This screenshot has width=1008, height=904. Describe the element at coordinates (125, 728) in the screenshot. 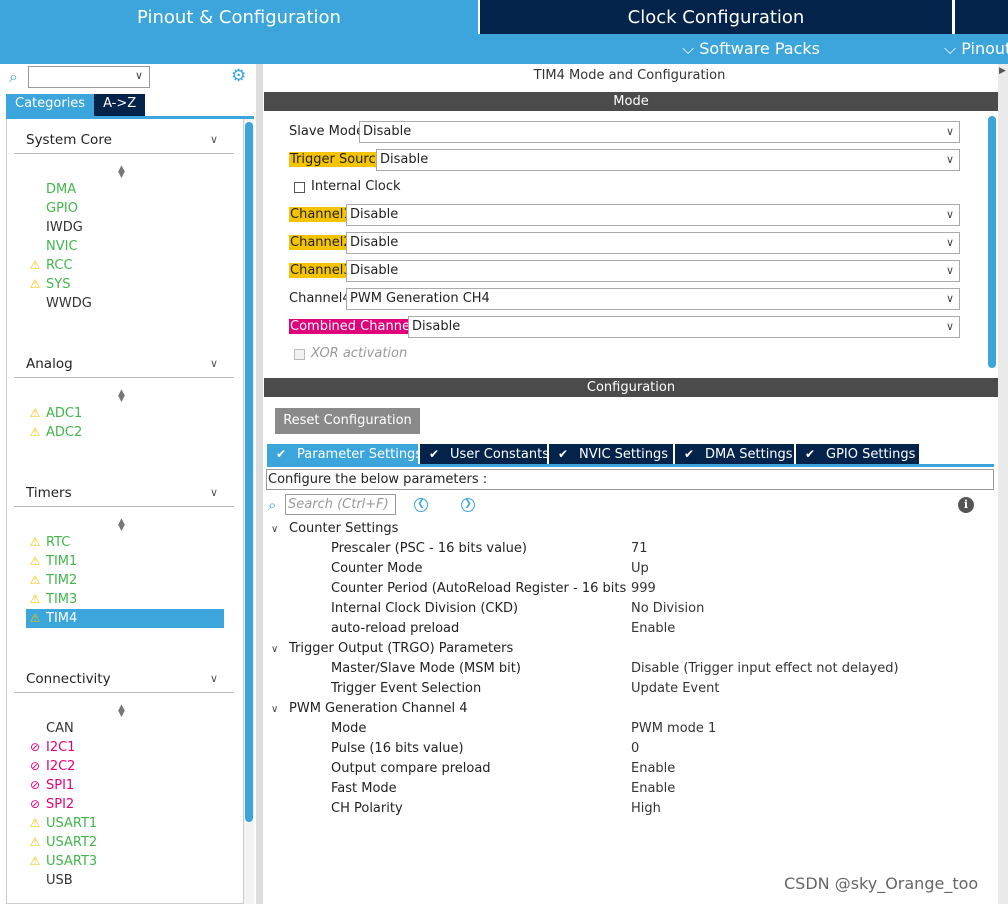

I see `list-item-can: CAN` at that location.